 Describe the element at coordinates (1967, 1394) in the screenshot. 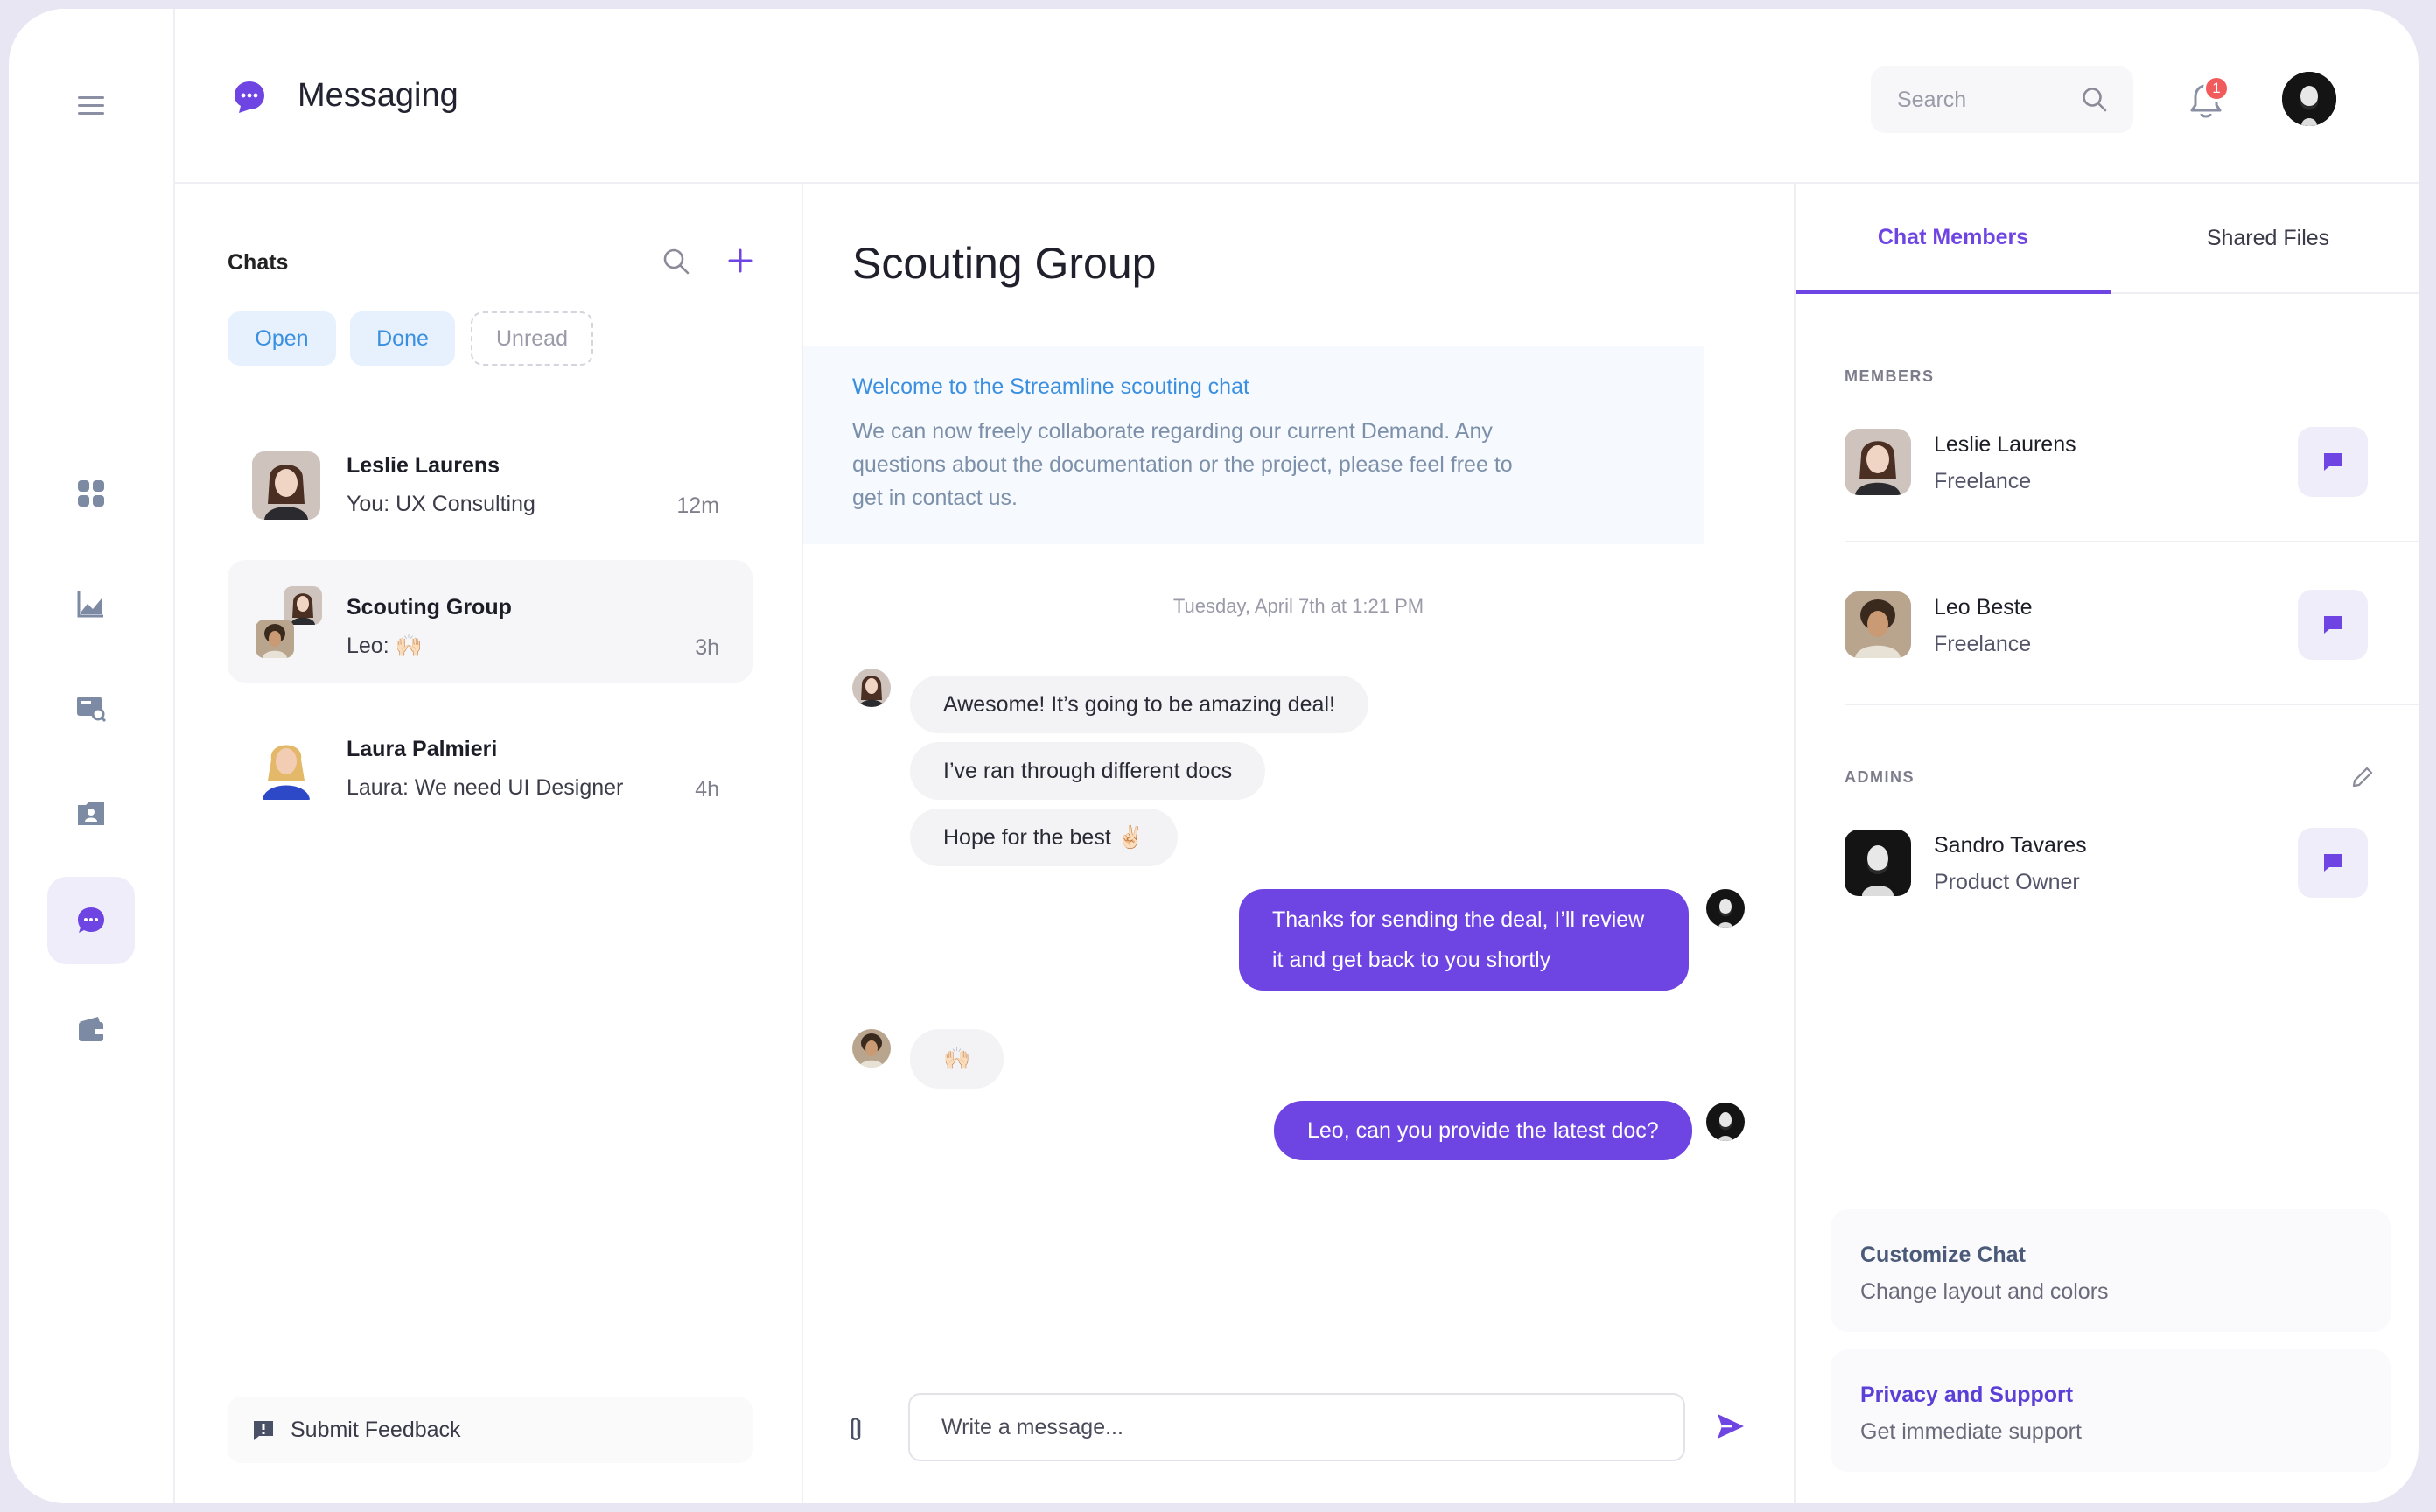

I see `card-title: Privacy and Support` at that location.